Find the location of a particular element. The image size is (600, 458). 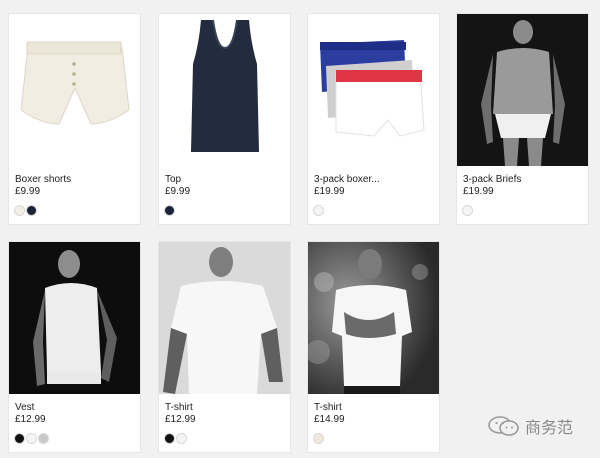

model-tshirt-crew-photo is located at coordinates (373, 318).